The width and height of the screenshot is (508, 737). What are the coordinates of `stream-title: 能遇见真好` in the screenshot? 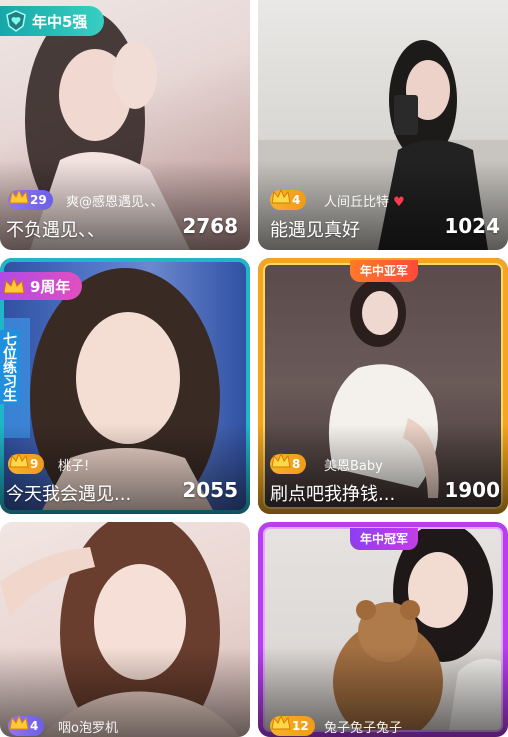 It's located at (315, 230).